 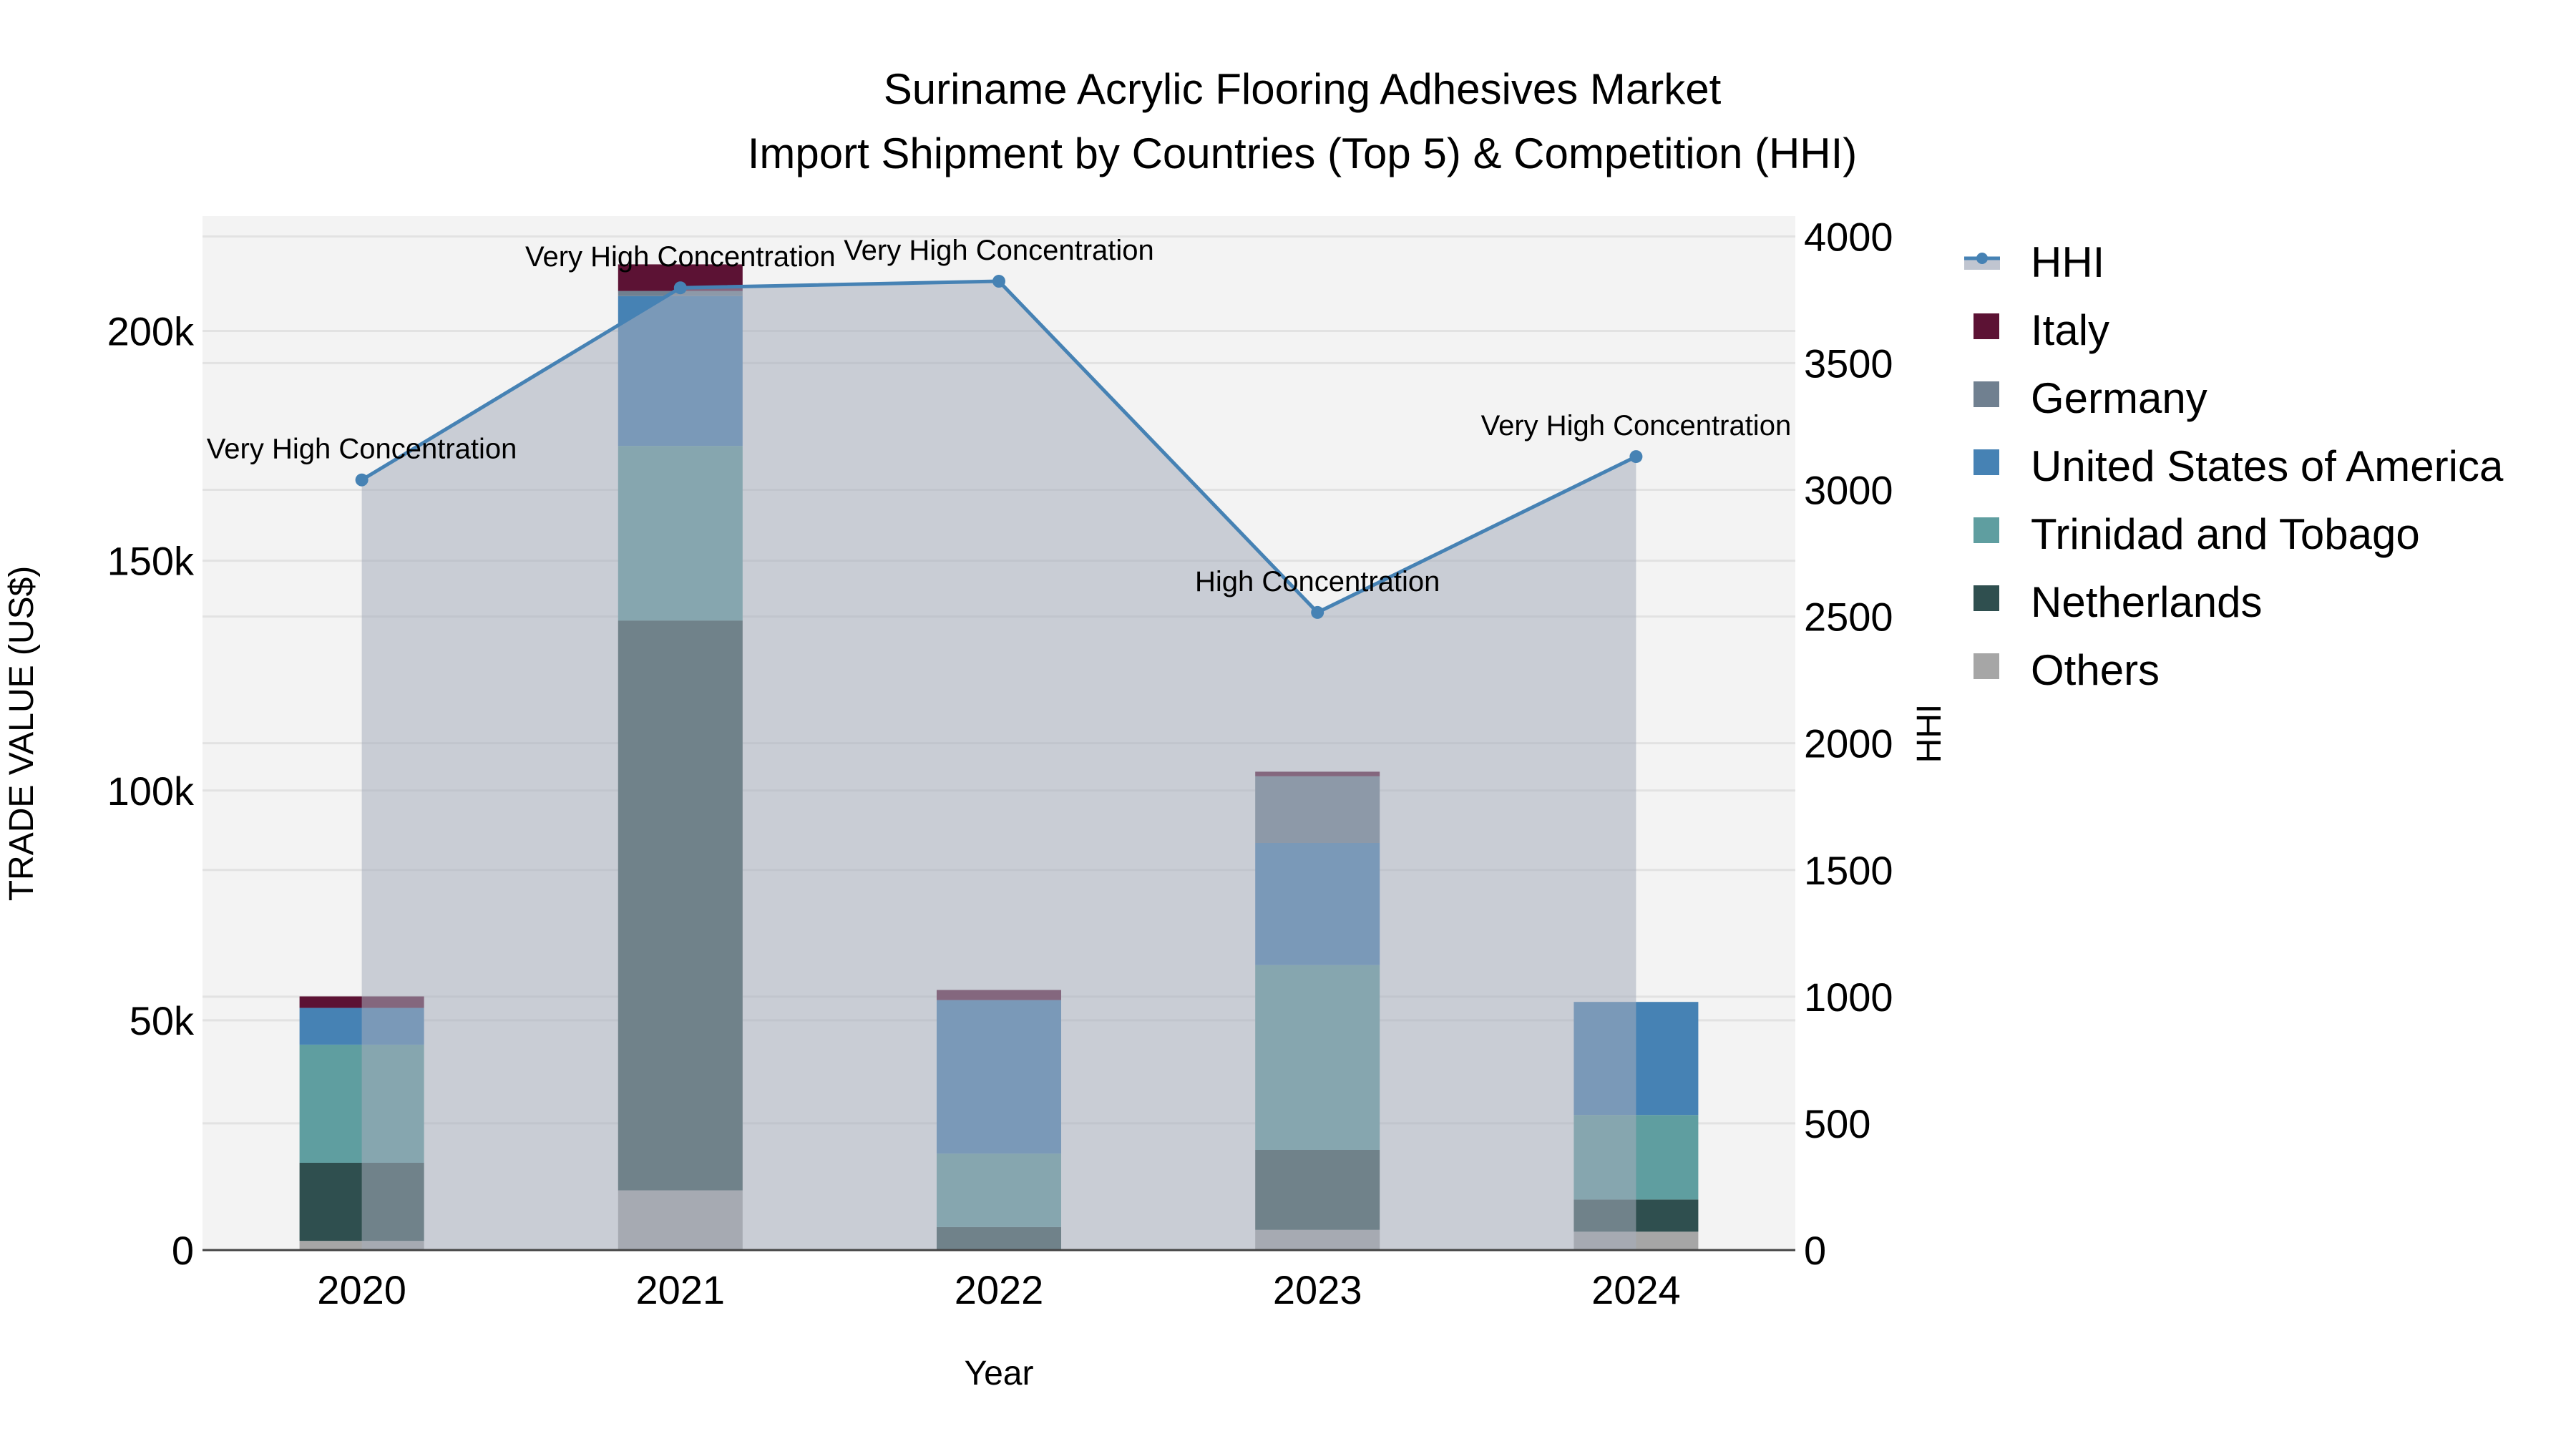 I want to click on y2-tick-label: 4000, so click(x=1848, y=236).